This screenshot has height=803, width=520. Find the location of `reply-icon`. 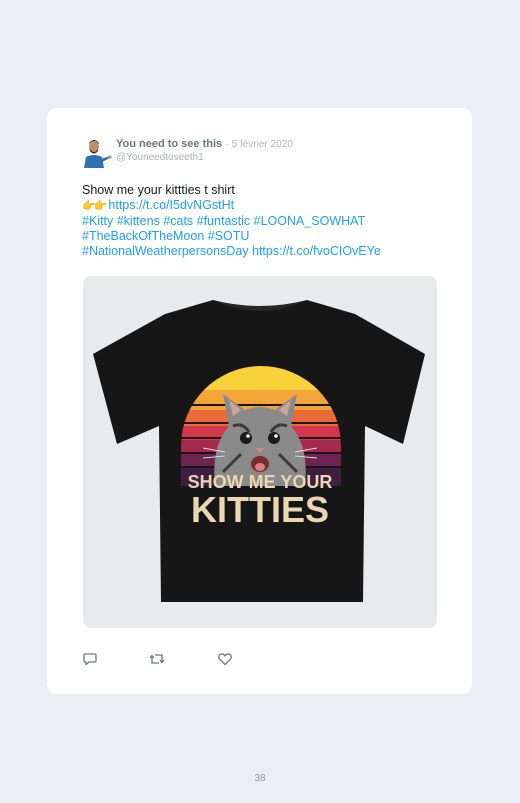

reply-icon is located at coordinates (90, 659).